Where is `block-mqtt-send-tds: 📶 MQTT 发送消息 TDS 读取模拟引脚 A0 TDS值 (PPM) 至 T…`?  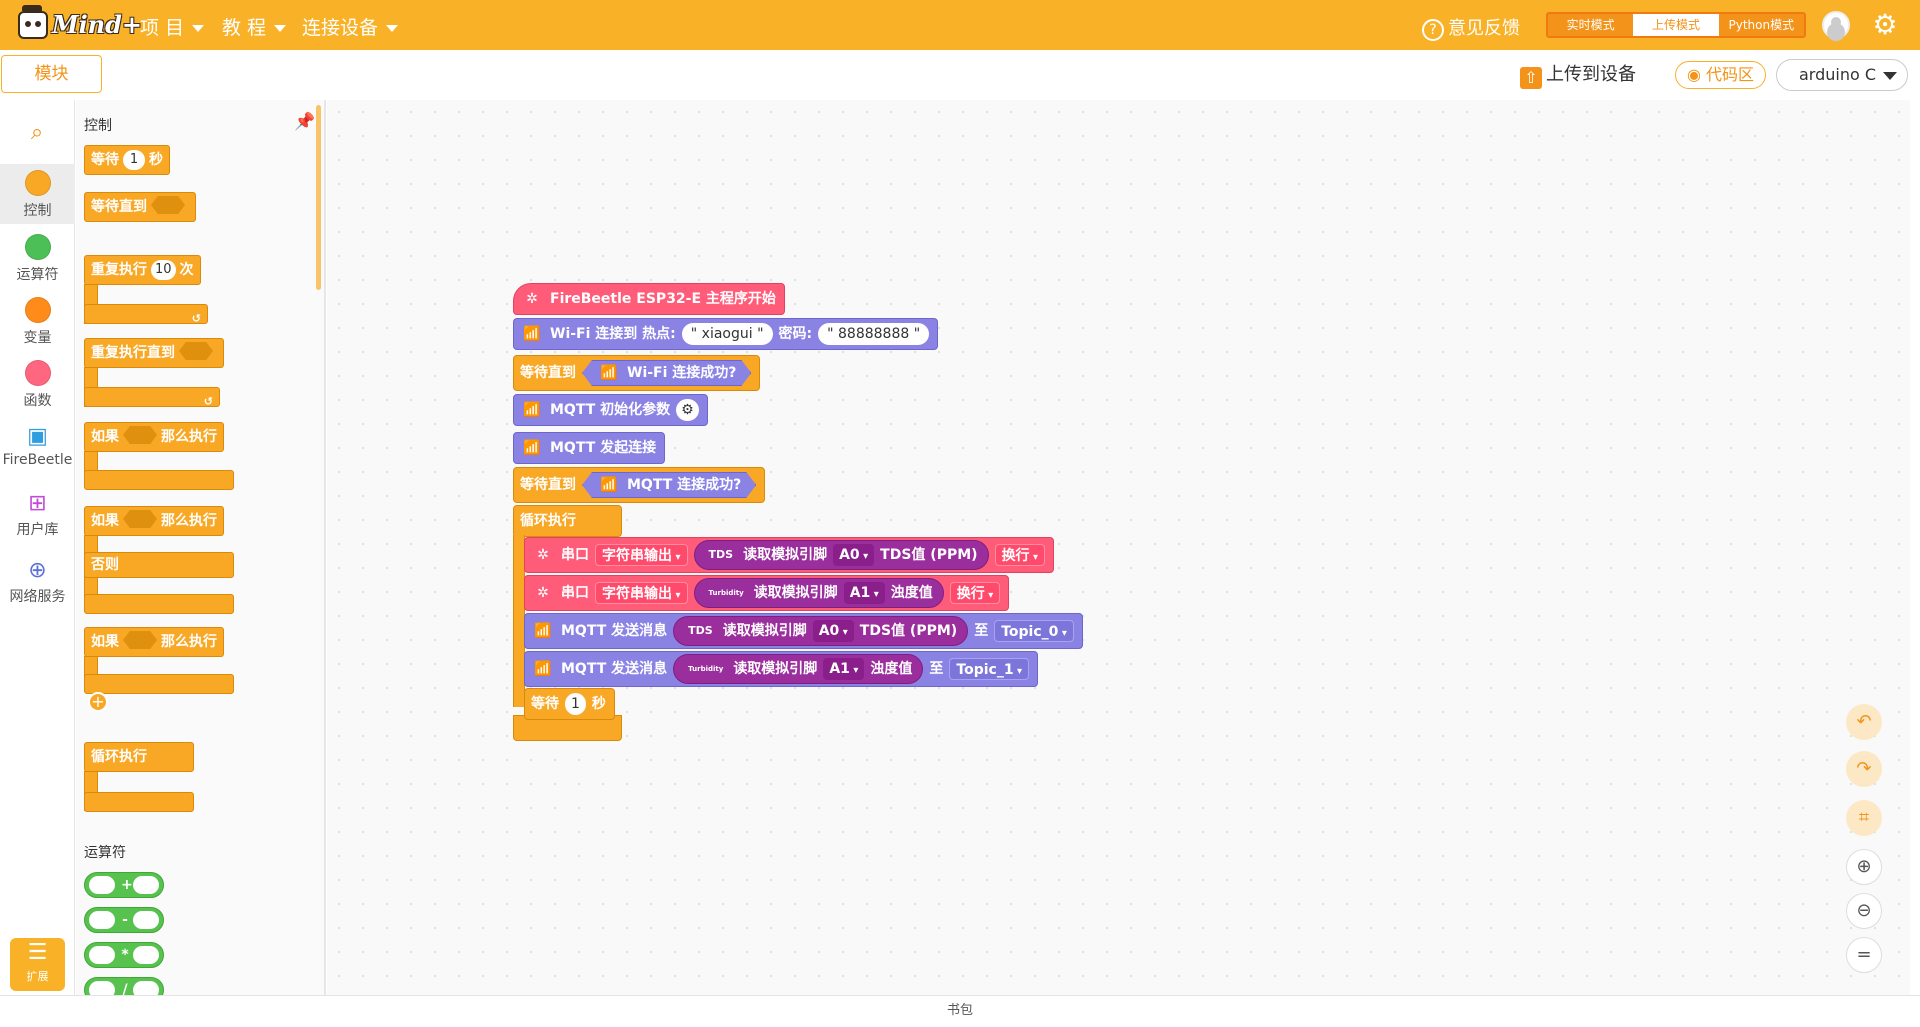
block-mqtt-send-tds: 📶 MQTT 发送消息 TDS 读取模拟引脚 A0 TDS值 (PPM) 至 T… is located at coordinates (803, 631).